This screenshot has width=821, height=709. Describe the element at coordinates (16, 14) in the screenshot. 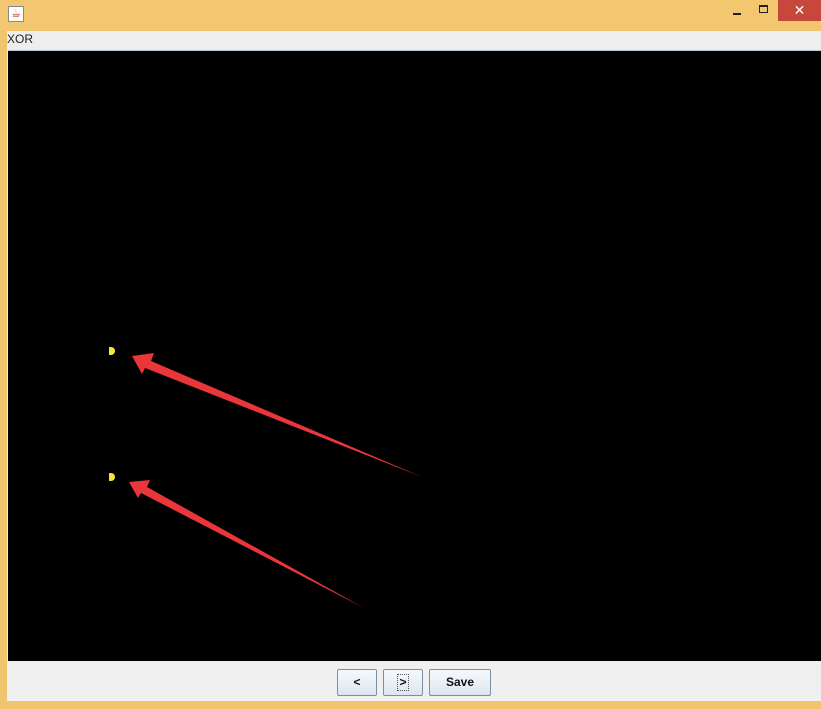

I see `java-cup-icon: ☕` at that location.